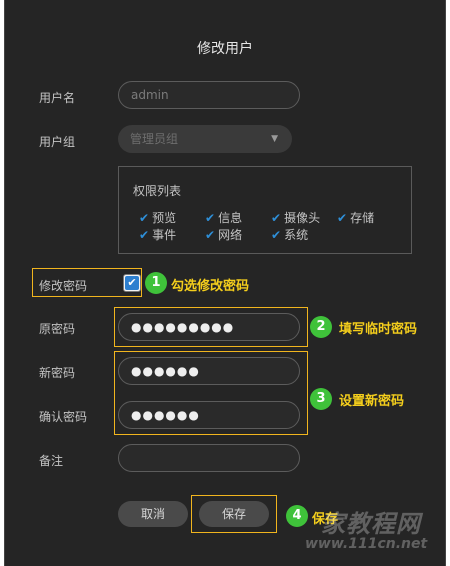 The width and height of the screenshot is (450, 566). Describe the element at coordinates (223, 234) in the screenshot. I see `permission-network: ✔ 网络` at that location.